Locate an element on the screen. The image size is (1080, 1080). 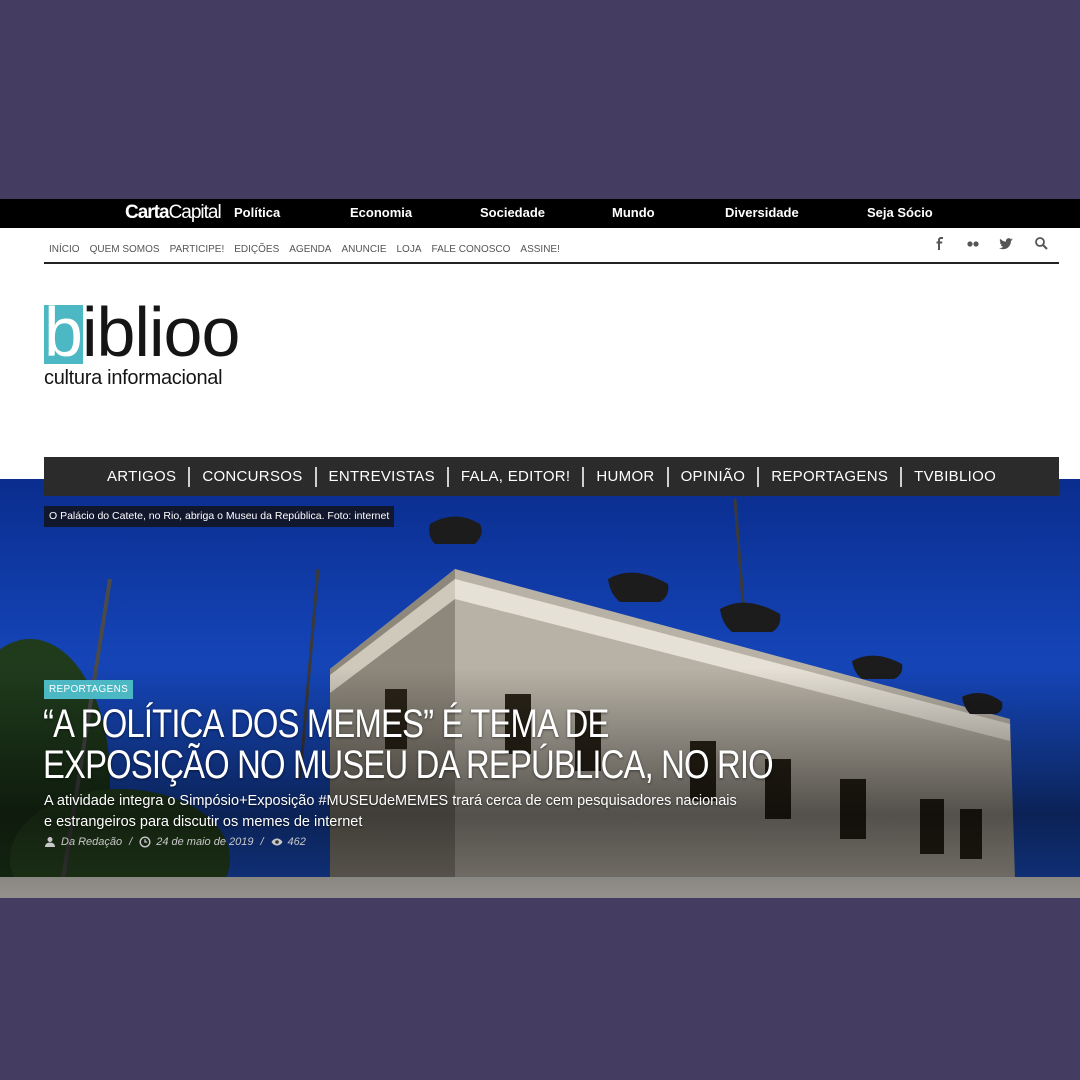
subnav-inicio: INÍCIO is located at coordinates (64, 249).